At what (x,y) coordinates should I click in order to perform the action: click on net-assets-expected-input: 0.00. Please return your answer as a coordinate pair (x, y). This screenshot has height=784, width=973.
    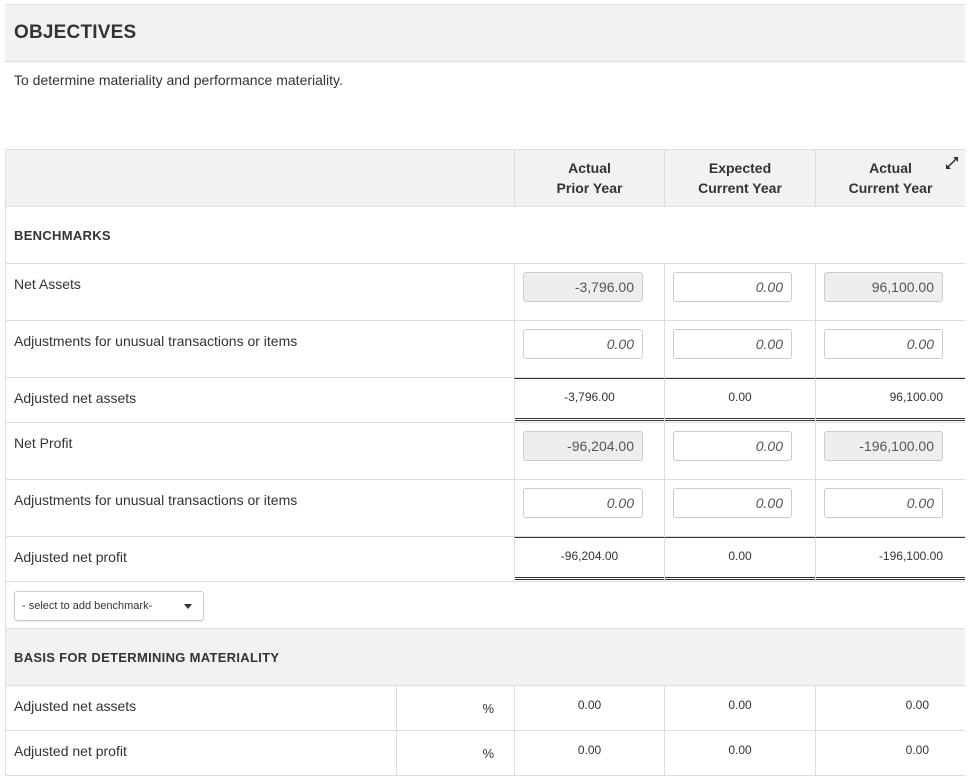
    Looking at the image, I should click on (732, 287).